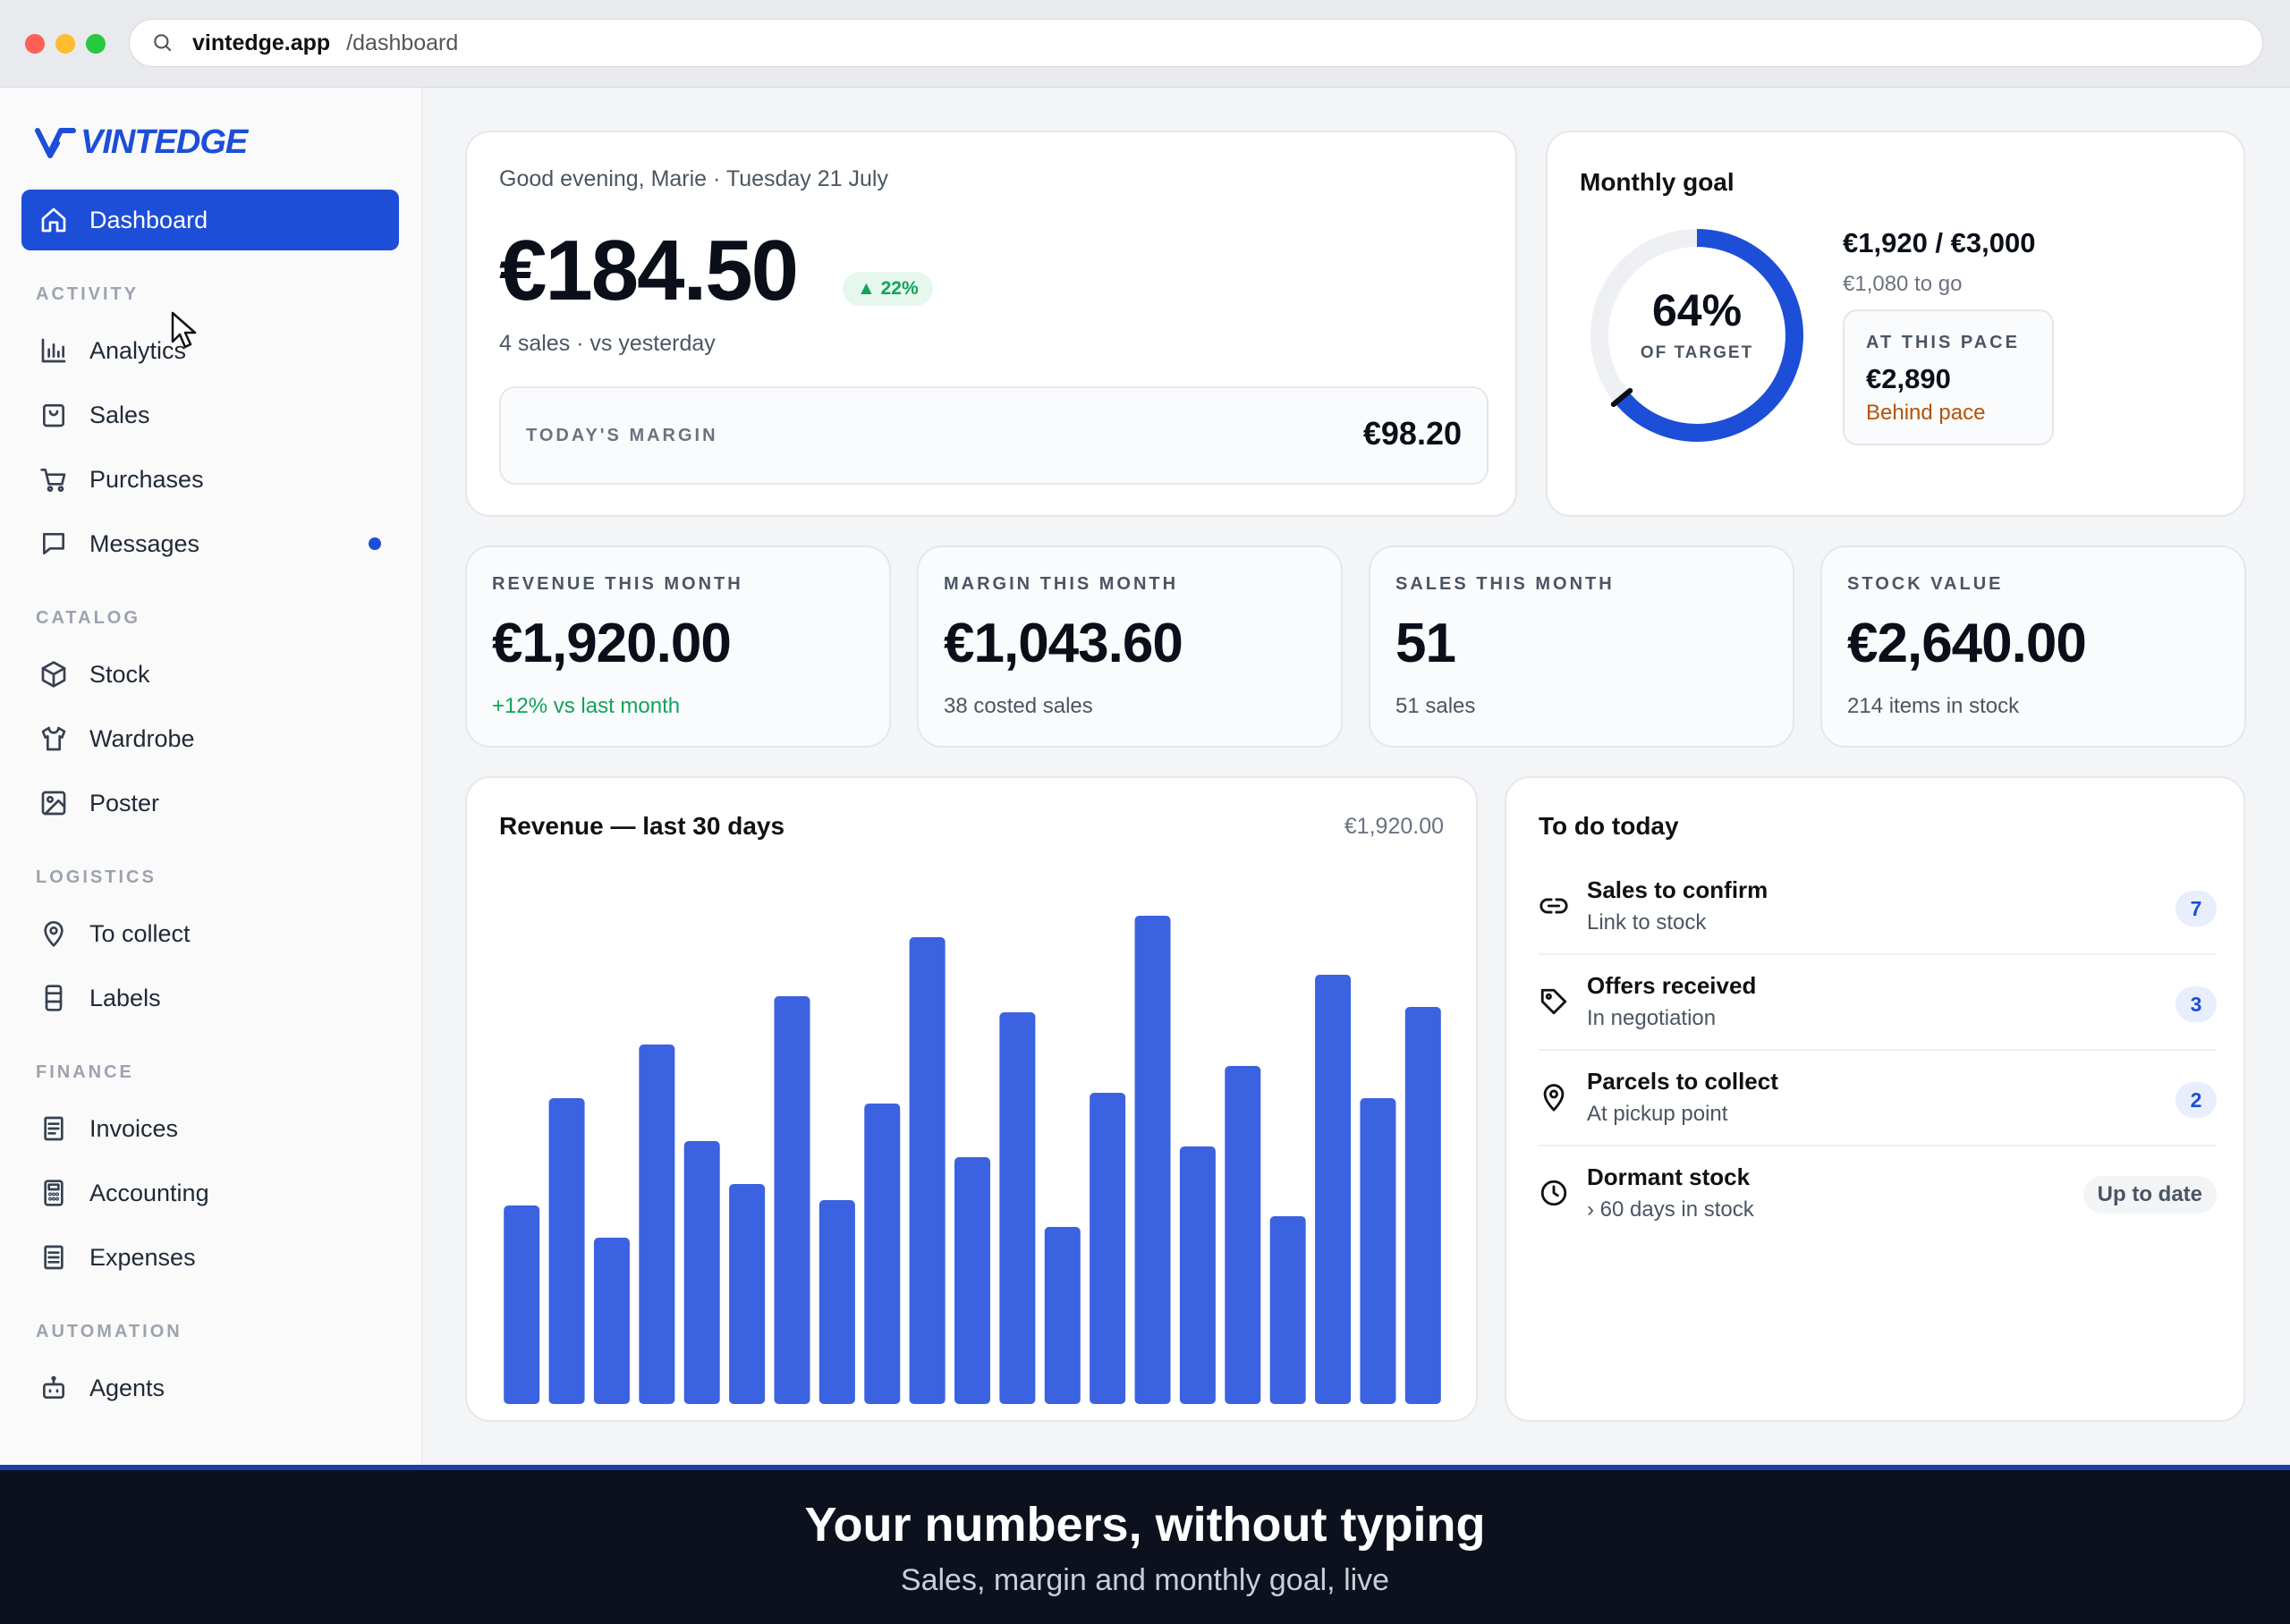  Describe the element at coordinates (140, 933) in the screenshot. I see `sidebar-item-label: To collect` at that location.